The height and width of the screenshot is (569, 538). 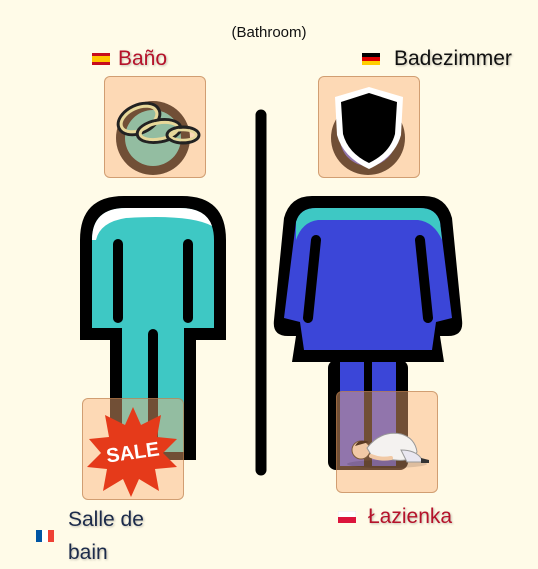 I want to click on rings-icon, so click(x=158, y=123).